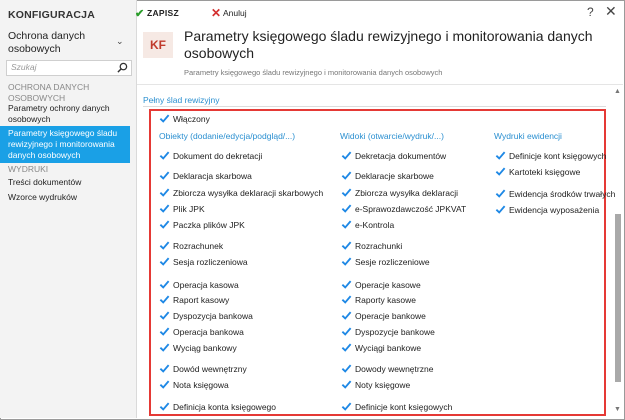  Describe the element at coordinates (158, 45) in the screenshot. I see `module-badge: KF` at that location.